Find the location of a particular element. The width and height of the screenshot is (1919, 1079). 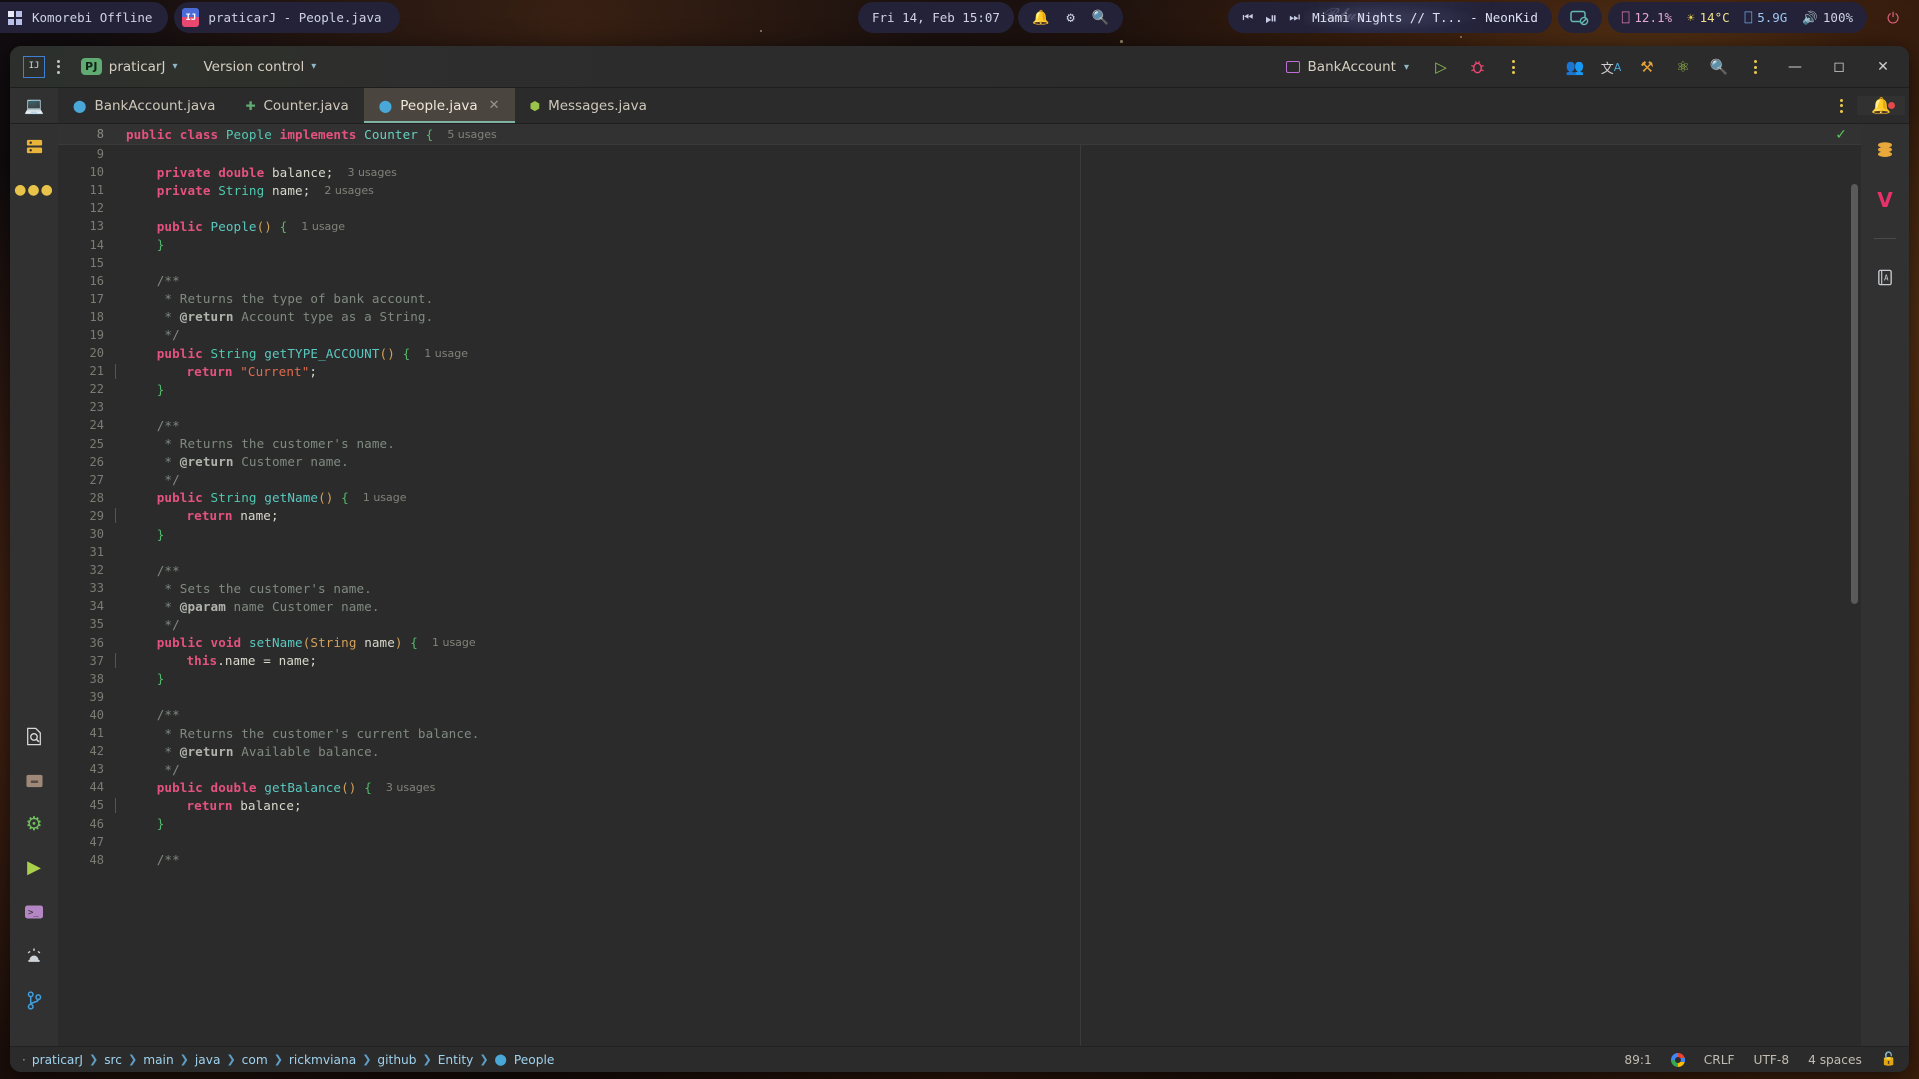

translate-icon: 文A is located at coordinates (1611, 67).